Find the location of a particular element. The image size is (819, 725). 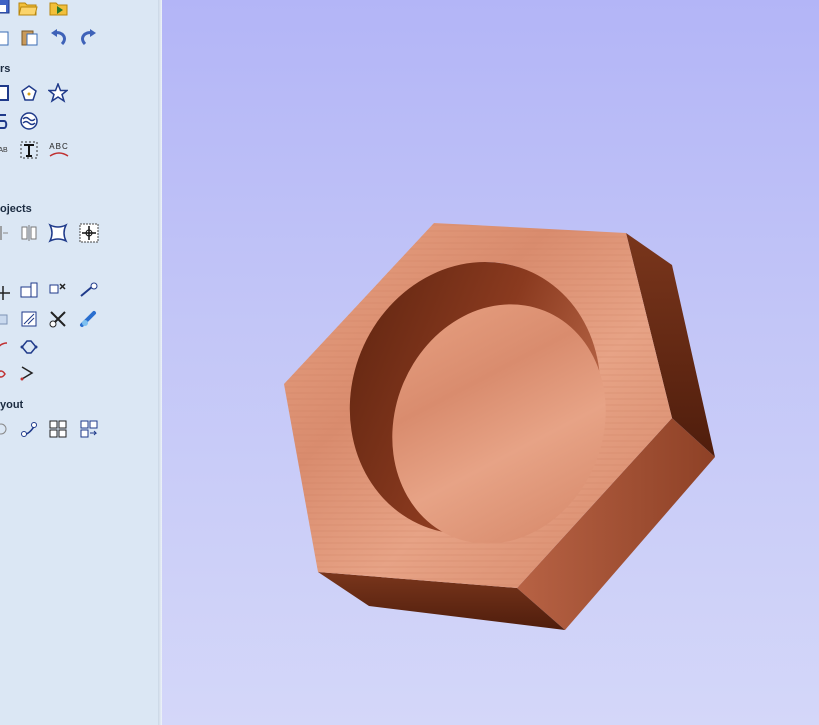

rectangle-icon is located at coordinates (6, 93).